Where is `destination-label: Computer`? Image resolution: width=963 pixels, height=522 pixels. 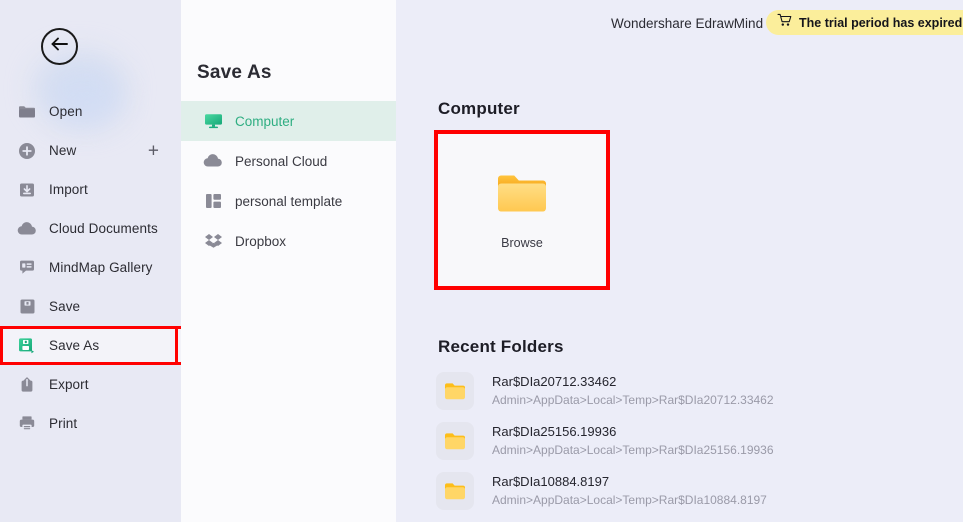
destination-label: Computer is located at coordinates (265, 121).